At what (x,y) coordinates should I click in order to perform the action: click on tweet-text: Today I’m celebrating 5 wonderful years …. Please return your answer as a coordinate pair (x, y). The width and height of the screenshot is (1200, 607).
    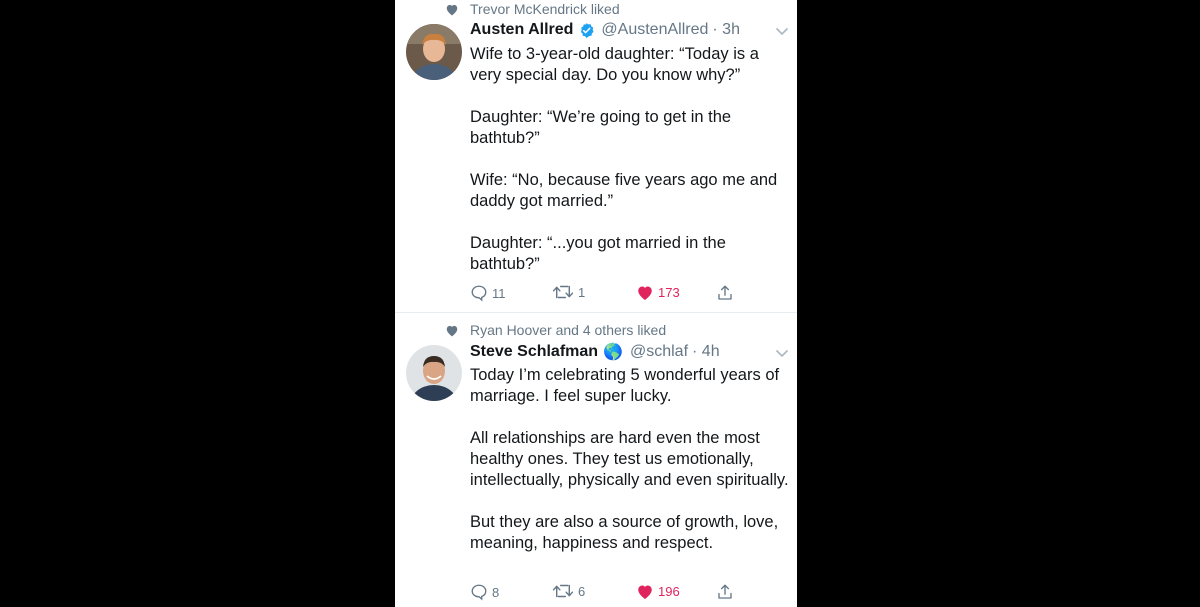
    Looking at the image, I should click on (630, 459).